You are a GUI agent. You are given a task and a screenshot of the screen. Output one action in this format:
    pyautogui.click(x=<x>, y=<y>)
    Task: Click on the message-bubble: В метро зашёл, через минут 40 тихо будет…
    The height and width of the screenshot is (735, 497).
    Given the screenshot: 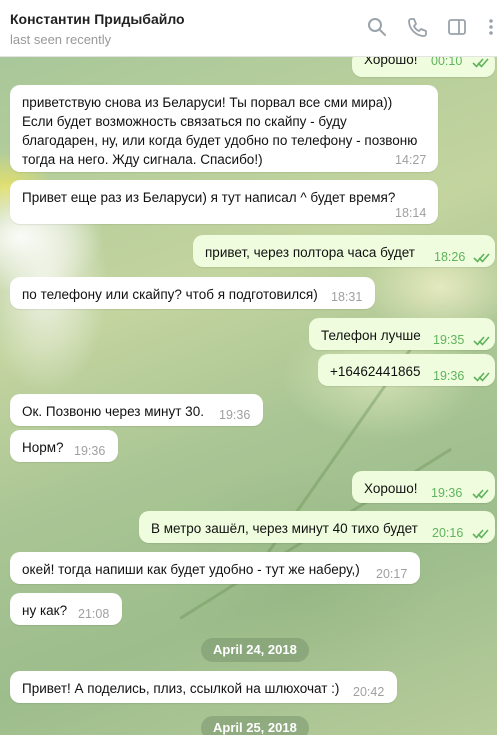 What is the action you would take?
    pyautogui.click(x=317, y=527)
    